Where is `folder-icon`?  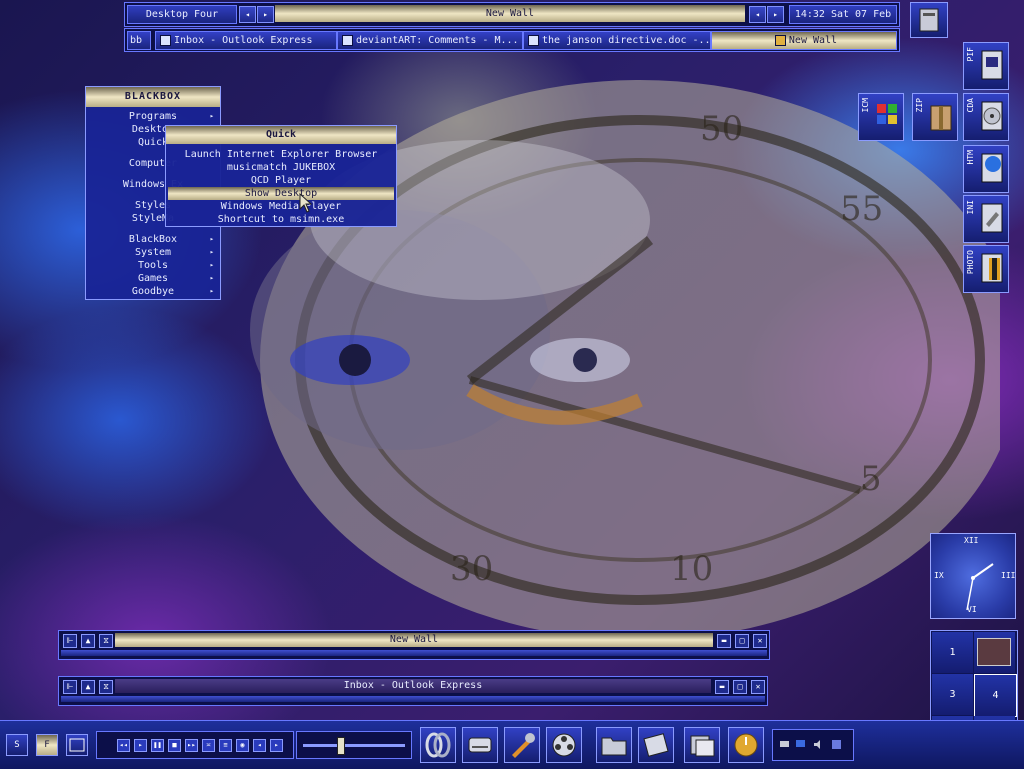 folder-icon is located at coordinates (780, 40).